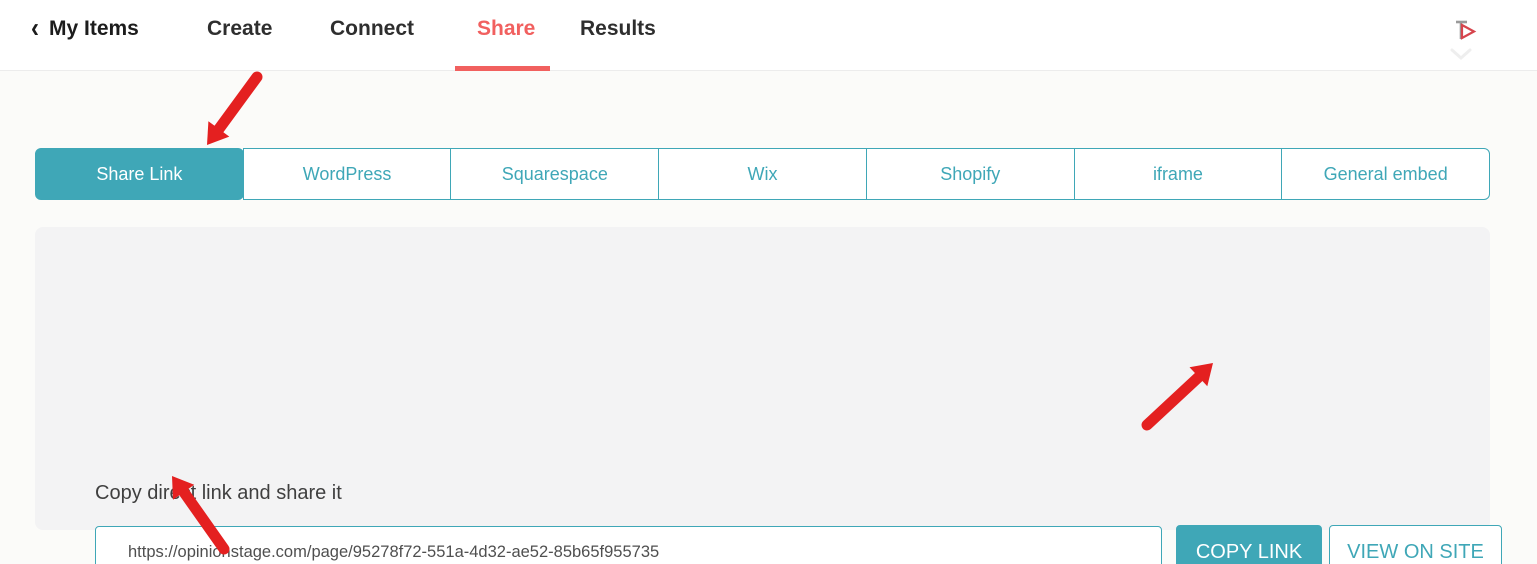 This screenshot has width=1537, height=564. What do you see at coordinates (94, 28) in the screenshot?
I see `back-link-label: My Items` at bounding box center [94, 28].